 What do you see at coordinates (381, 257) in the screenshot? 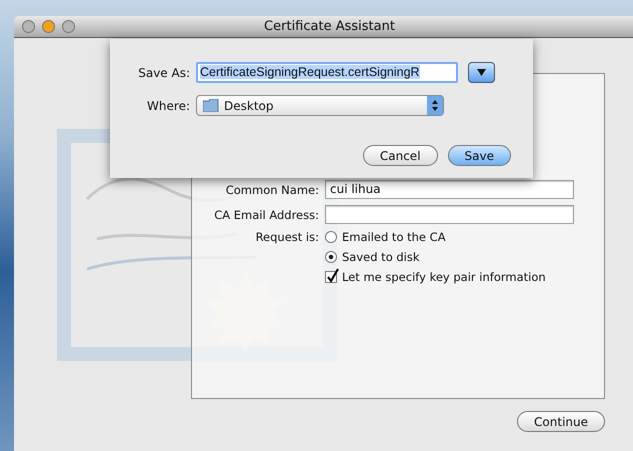
I see `radio-label: Saved to disk` at bounding box center [381, 257].